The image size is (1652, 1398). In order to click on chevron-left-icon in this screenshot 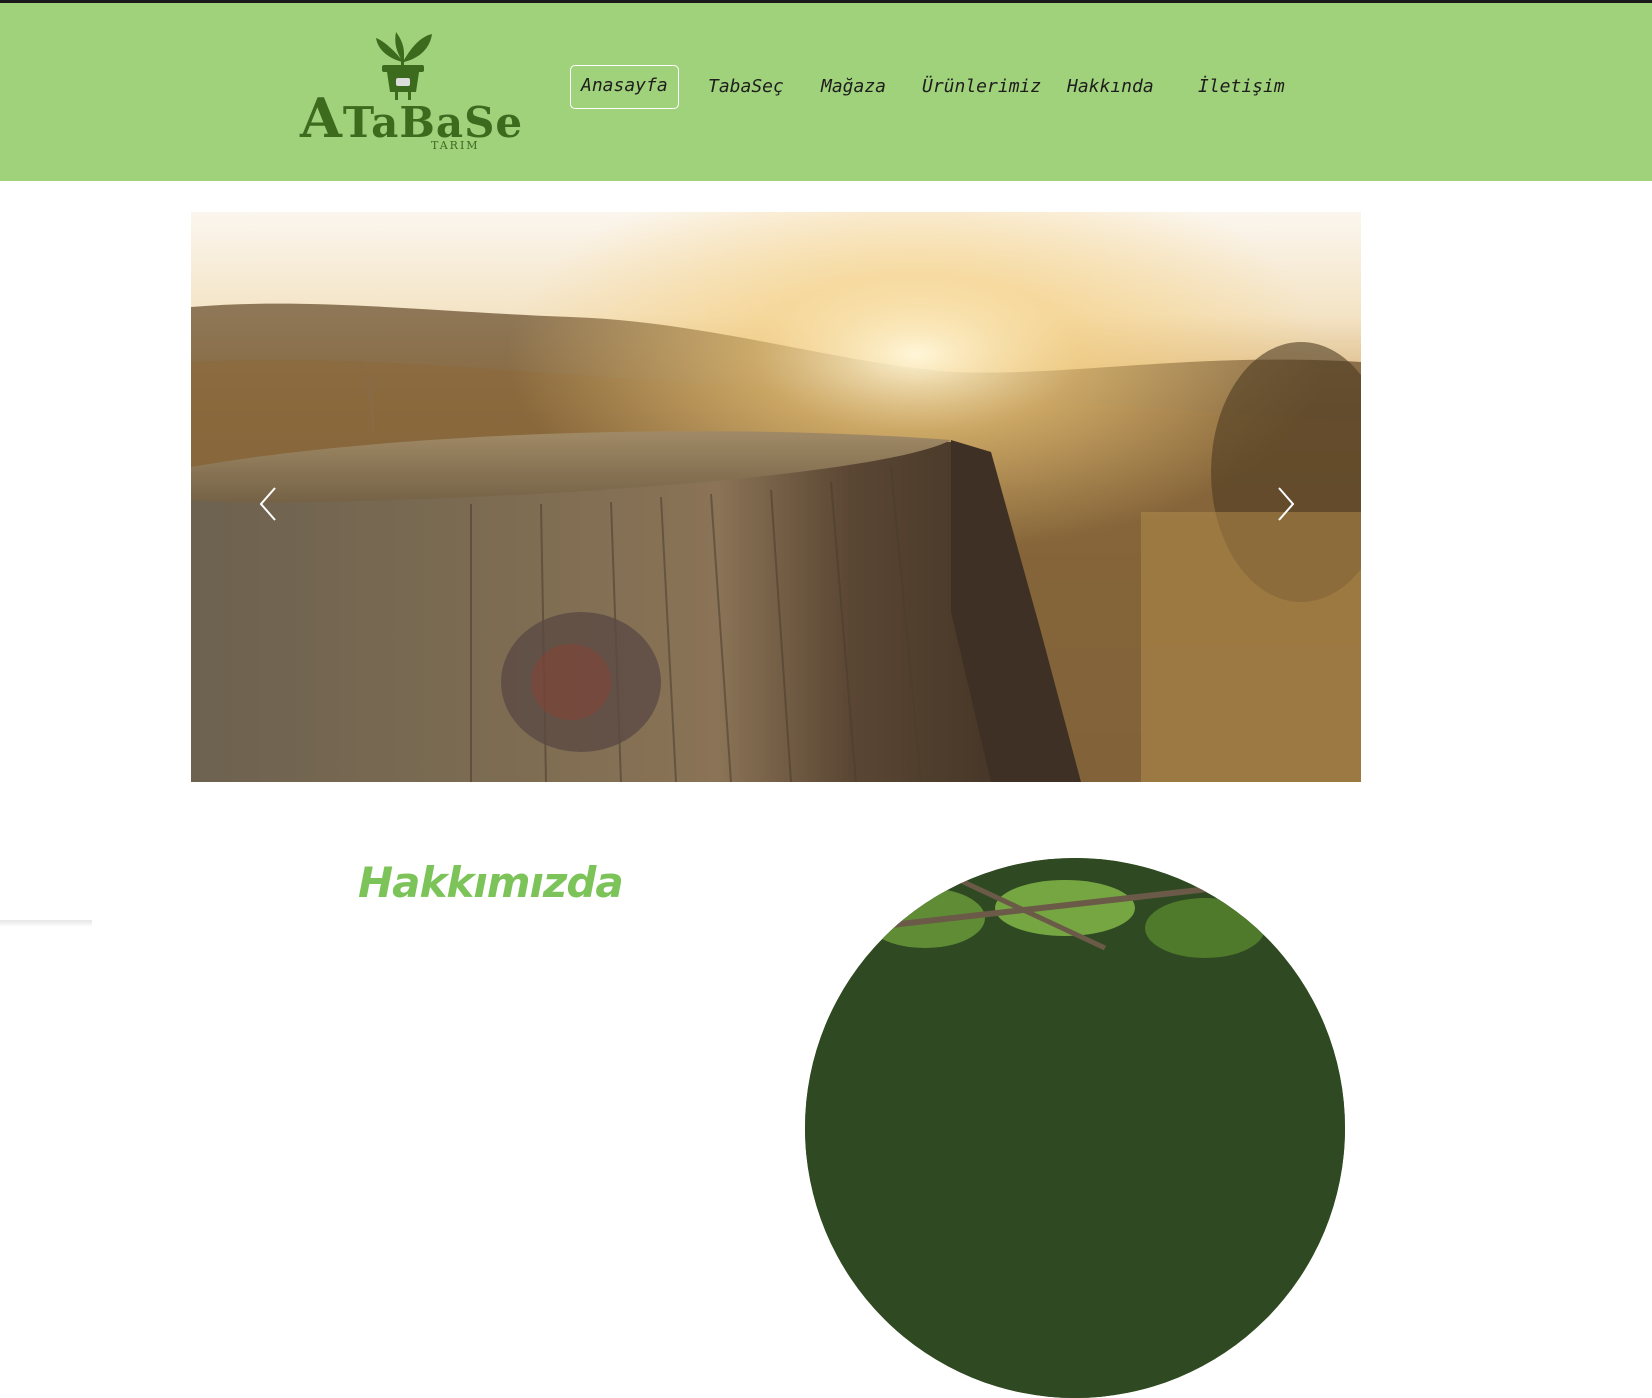, I will do `click(267, 504)`.